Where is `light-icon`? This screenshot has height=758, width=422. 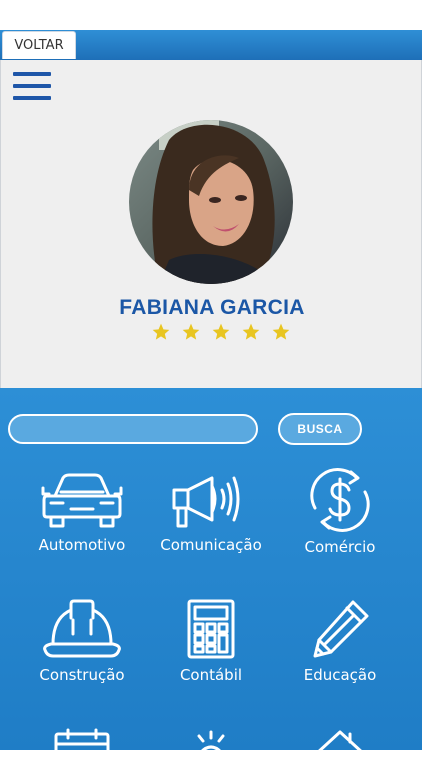 light-icon is located at coordinates (211, 742).